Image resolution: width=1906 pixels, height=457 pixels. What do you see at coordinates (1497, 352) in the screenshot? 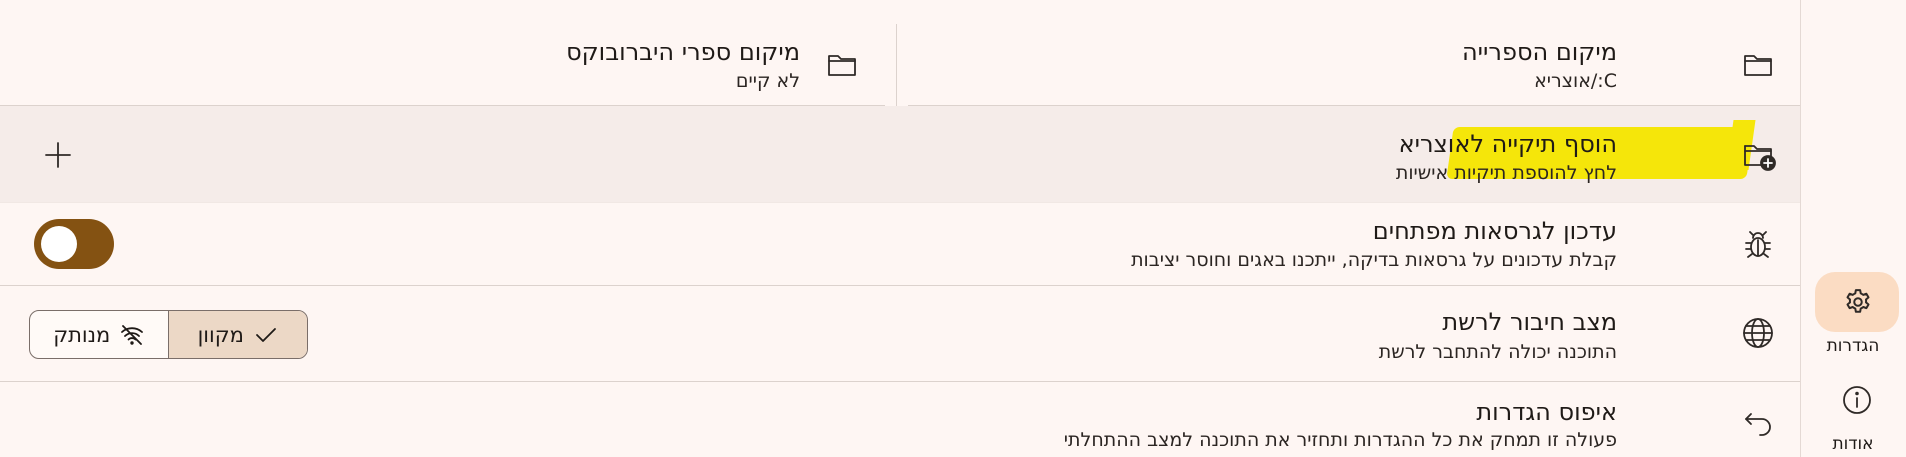
I see `network-mode-subtitle: התוכנה יכולה להתחבר לרשת` at bounding box center [1497, 352].